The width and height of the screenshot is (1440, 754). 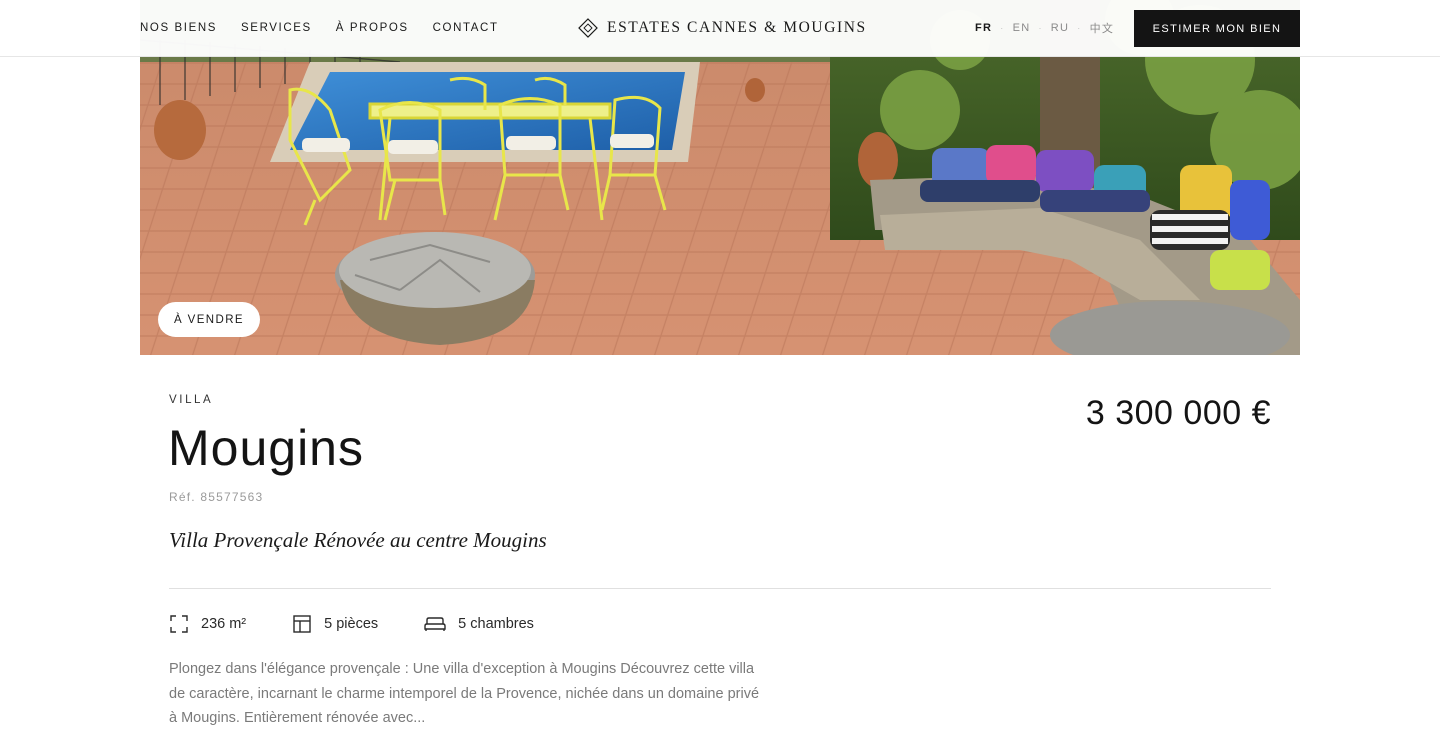 I want to click on reference-number: Réf. 85577563, so click(x=216, y=497).